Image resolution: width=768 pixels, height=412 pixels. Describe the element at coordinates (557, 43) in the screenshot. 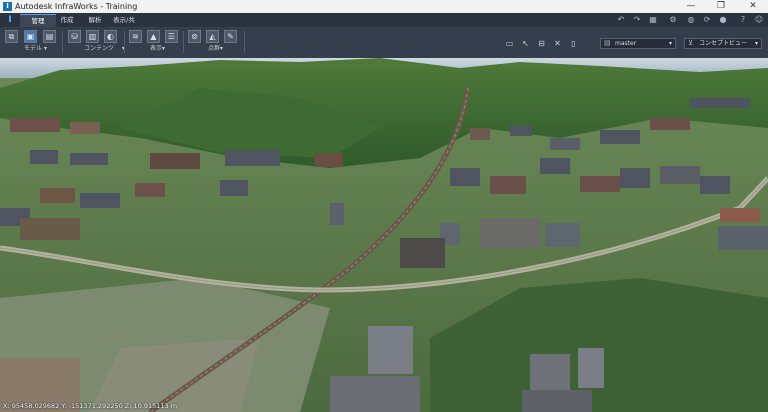

I see `axis-icon: ✕` at that location.